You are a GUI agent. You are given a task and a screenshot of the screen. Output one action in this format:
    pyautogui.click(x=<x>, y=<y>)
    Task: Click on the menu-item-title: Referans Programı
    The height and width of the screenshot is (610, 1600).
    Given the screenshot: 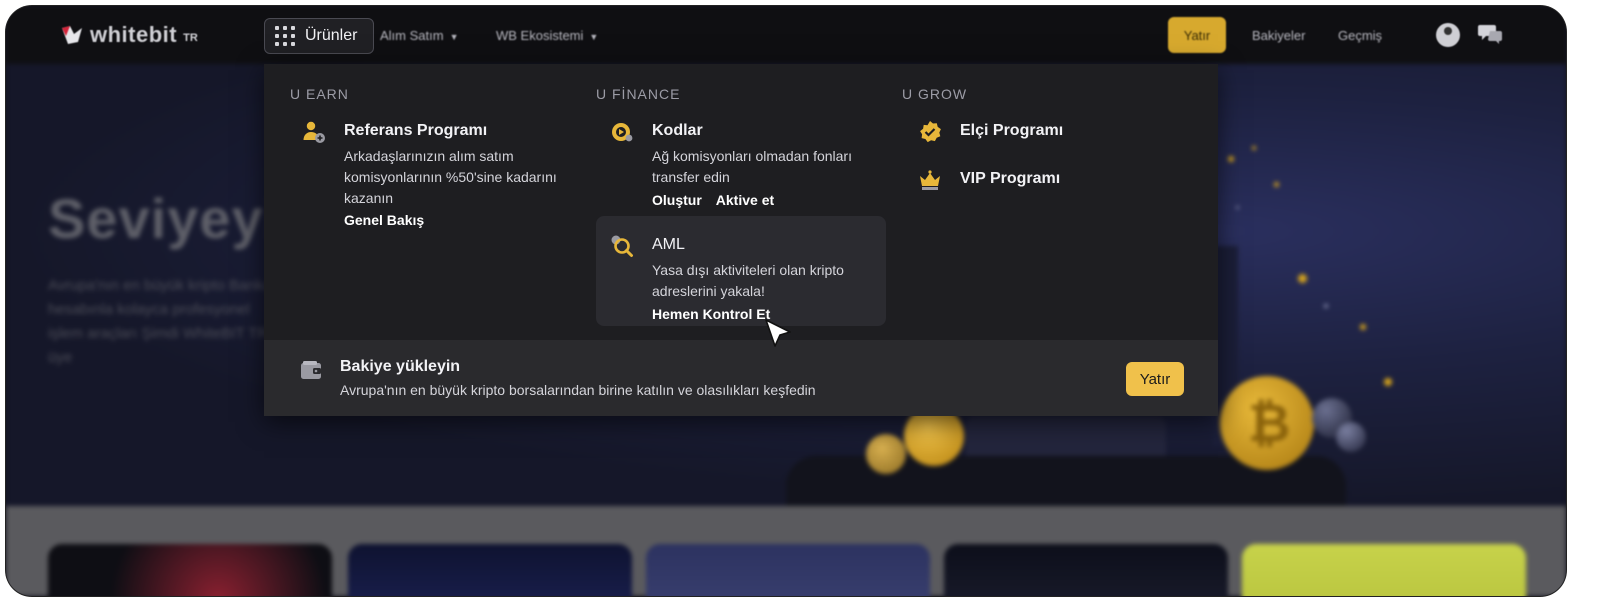 What is the action you would take?
    pyautogui.click(x=416, y=130)
    